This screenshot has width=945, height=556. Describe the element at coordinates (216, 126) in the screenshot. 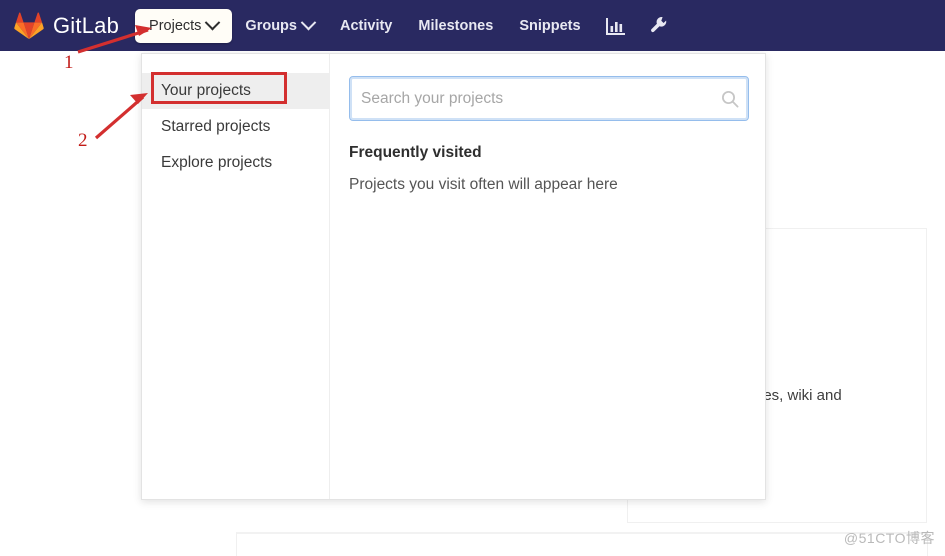

I see `dropdown-item-starred-projects-label: Starred projects` at that location.